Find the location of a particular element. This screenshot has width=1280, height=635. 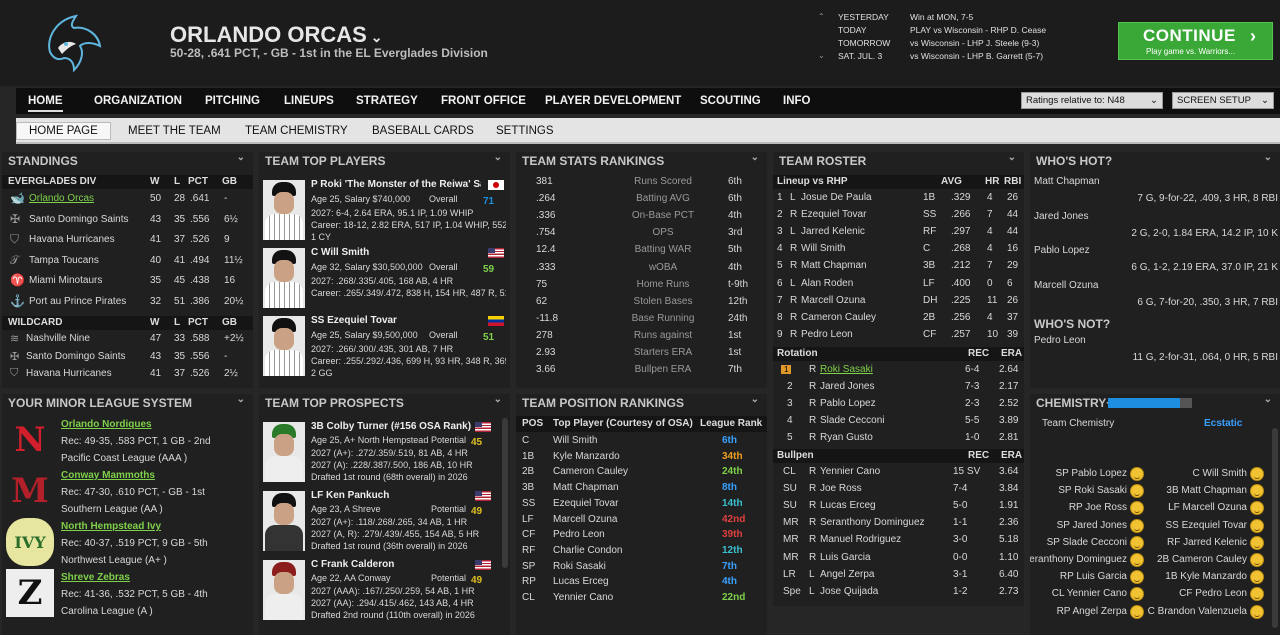

chemistry-left-player: CL Yennier Cano is located at coordinates (1089, 593).